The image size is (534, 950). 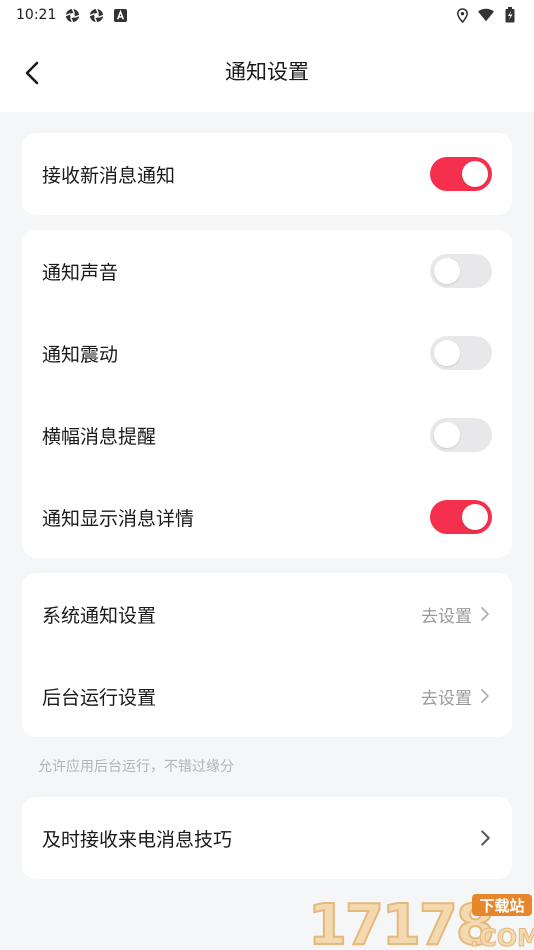 What do you see at coordinates (118, 518) in the screenshot?
I see `row-label: 通知显示消息详情` at bounding box center [118, 518].